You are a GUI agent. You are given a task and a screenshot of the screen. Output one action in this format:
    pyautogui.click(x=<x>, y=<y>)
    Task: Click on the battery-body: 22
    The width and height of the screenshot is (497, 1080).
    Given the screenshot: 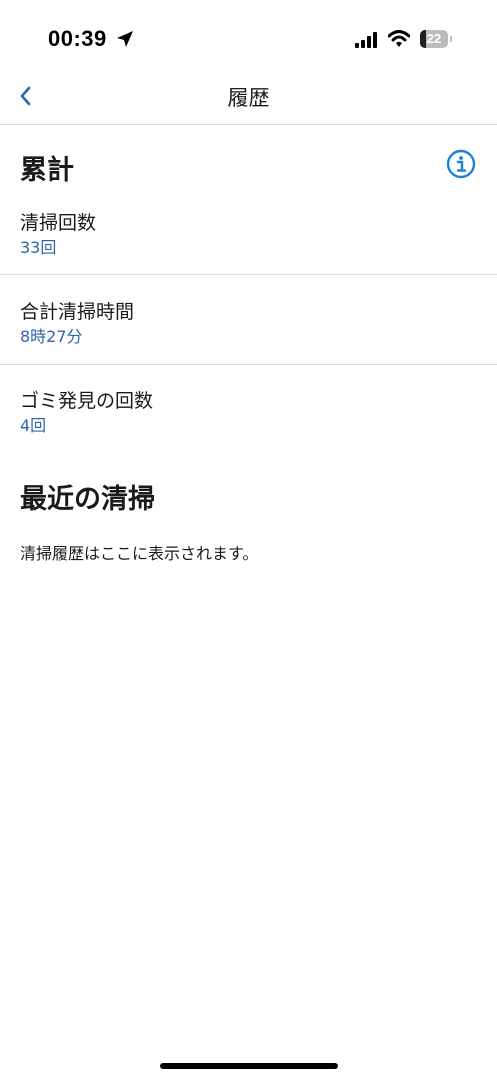 What is the action you would take?
    pyautogui.click(x=434, y=39)
    